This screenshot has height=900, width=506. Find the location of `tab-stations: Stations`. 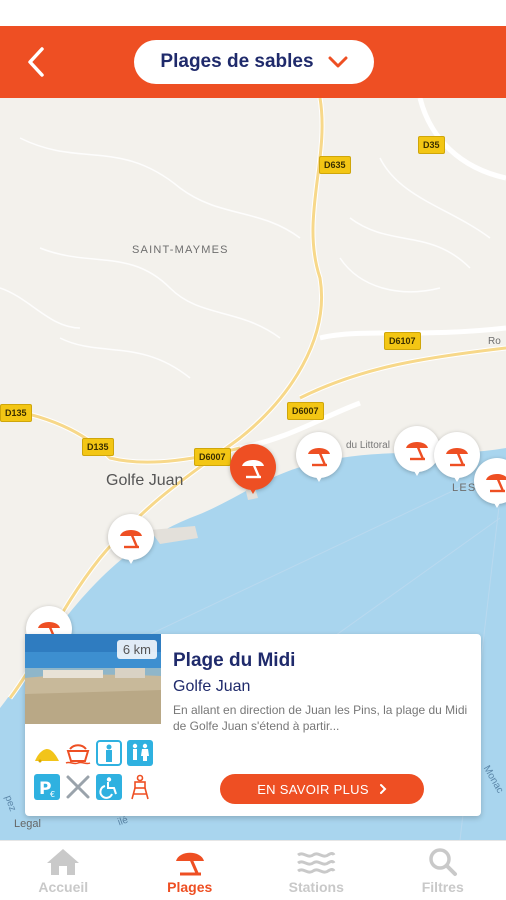

tab-stations: Stations is located at coordinates (316, 870).